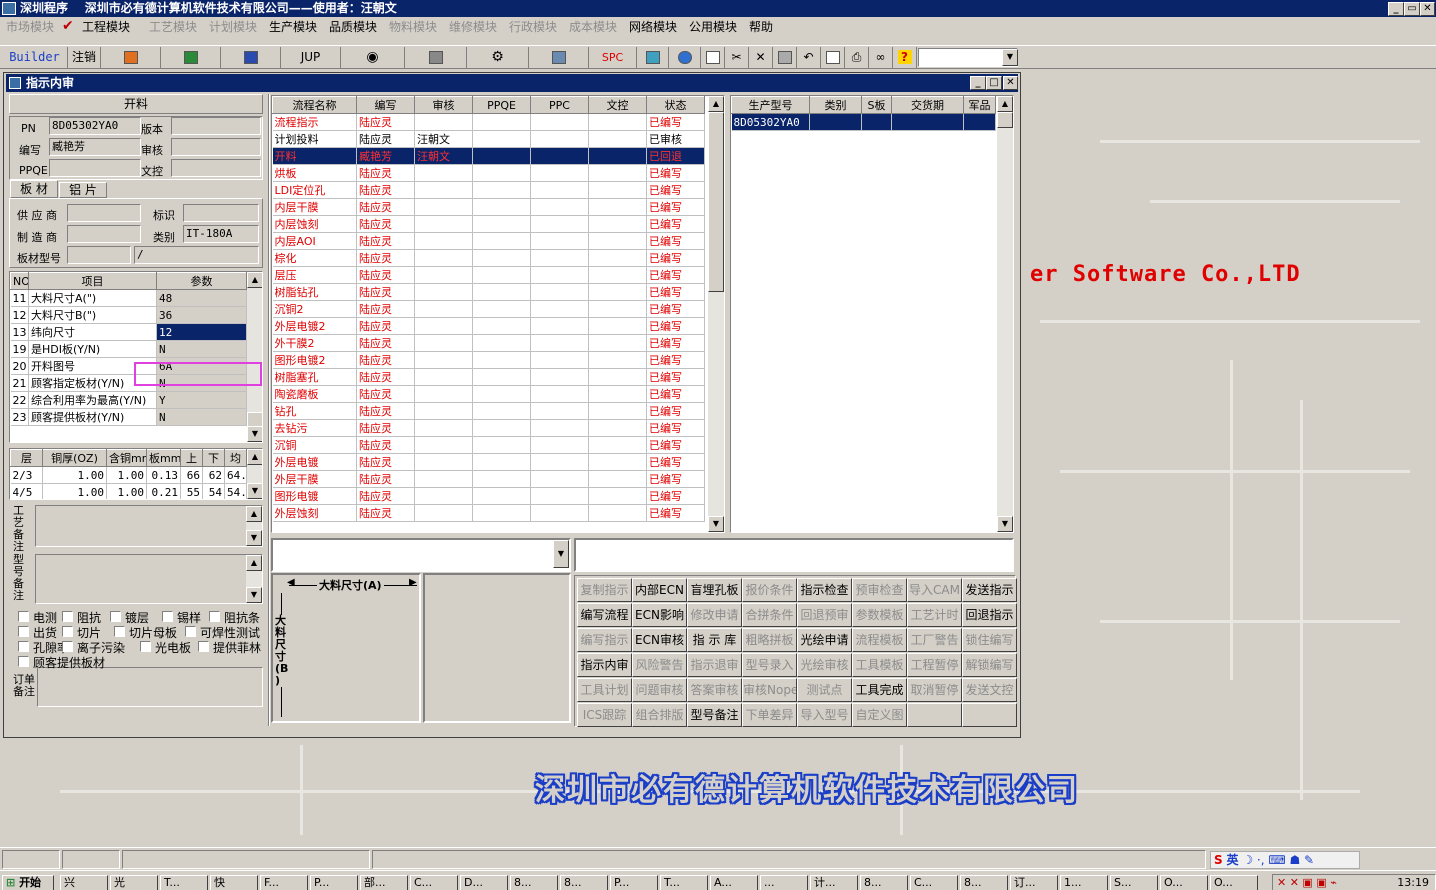  Describe the element at coordinates (714, 690) in the screenshot. I see `action-button: 答案审核` at that location.